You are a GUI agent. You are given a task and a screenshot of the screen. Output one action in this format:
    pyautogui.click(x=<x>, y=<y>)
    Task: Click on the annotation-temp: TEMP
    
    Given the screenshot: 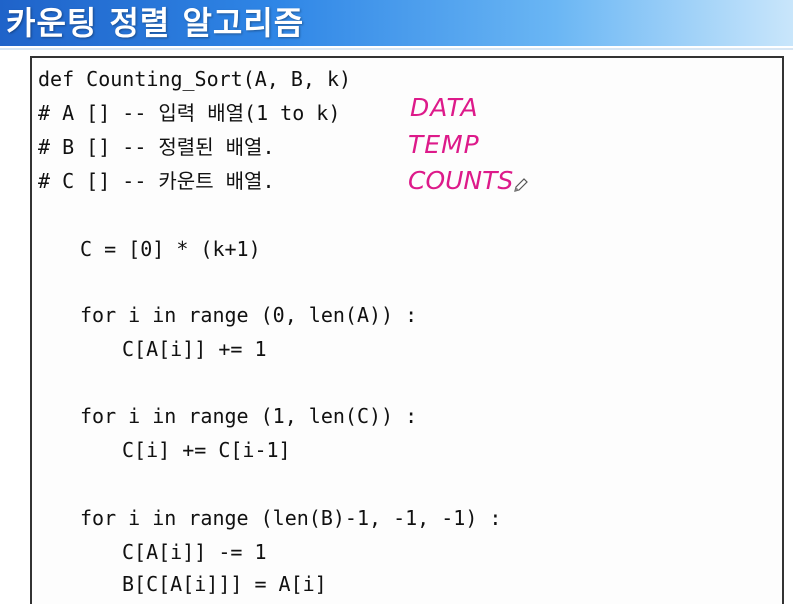 What is the action you would take?
    pyautogui.click(x=444, y=144)
    